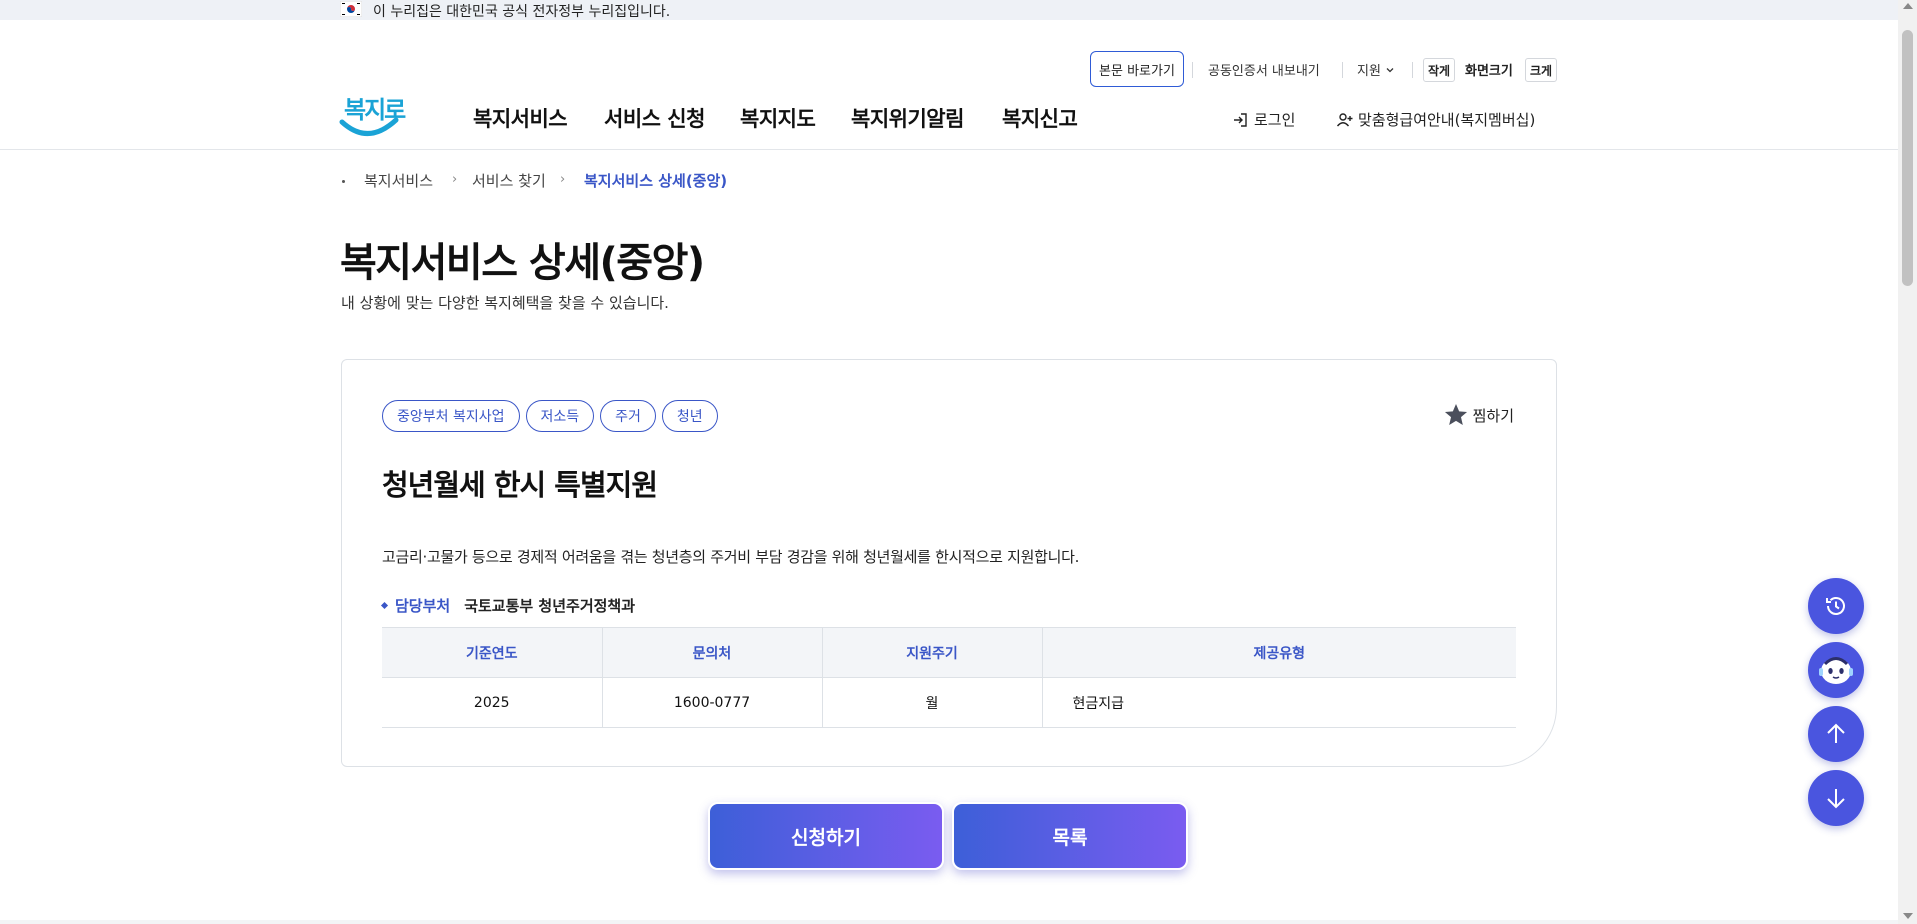 The width and height of the screenshot is (1917, 924). Describe the element at coordinates (550, 606) in the screenshot. I see `department-value: 국토교통부 청년주거정책과` at that location.